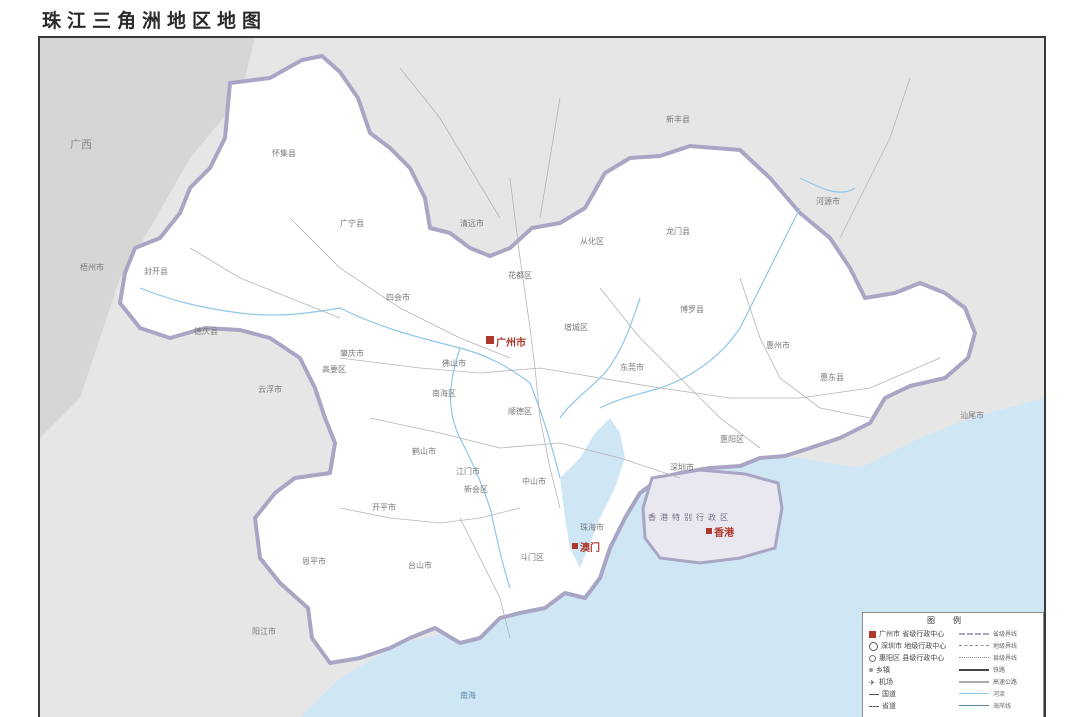 The image size is (1080, 717). I want to click on legend-line-label: 县级界线, so click(1005, 658).